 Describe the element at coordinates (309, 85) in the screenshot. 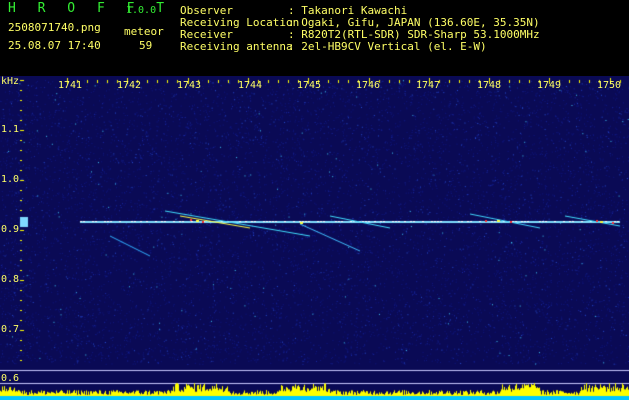

I see `x-tick-label: 1745` at that location.